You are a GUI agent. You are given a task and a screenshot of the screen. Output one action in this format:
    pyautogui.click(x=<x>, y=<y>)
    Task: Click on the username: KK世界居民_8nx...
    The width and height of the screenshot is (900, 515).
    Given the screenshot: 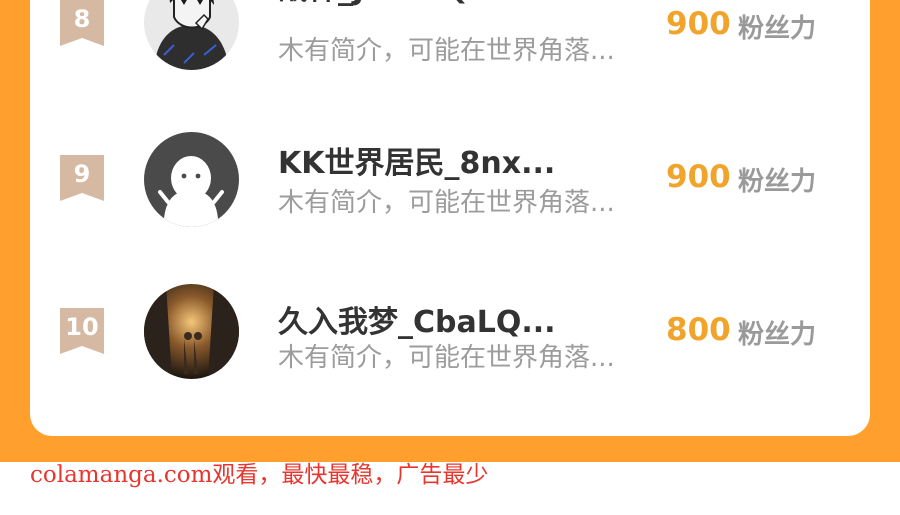 What is the action you would take?
    pyautogui.click(x=416, y=160)
    